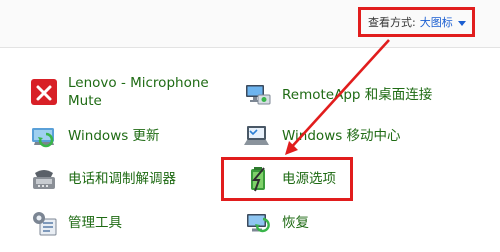 This screenshot has width=500, height=252. Describe the element at coordinates (276, 223) in the screenshot. I see `item-recovery: 恢复` at that location.